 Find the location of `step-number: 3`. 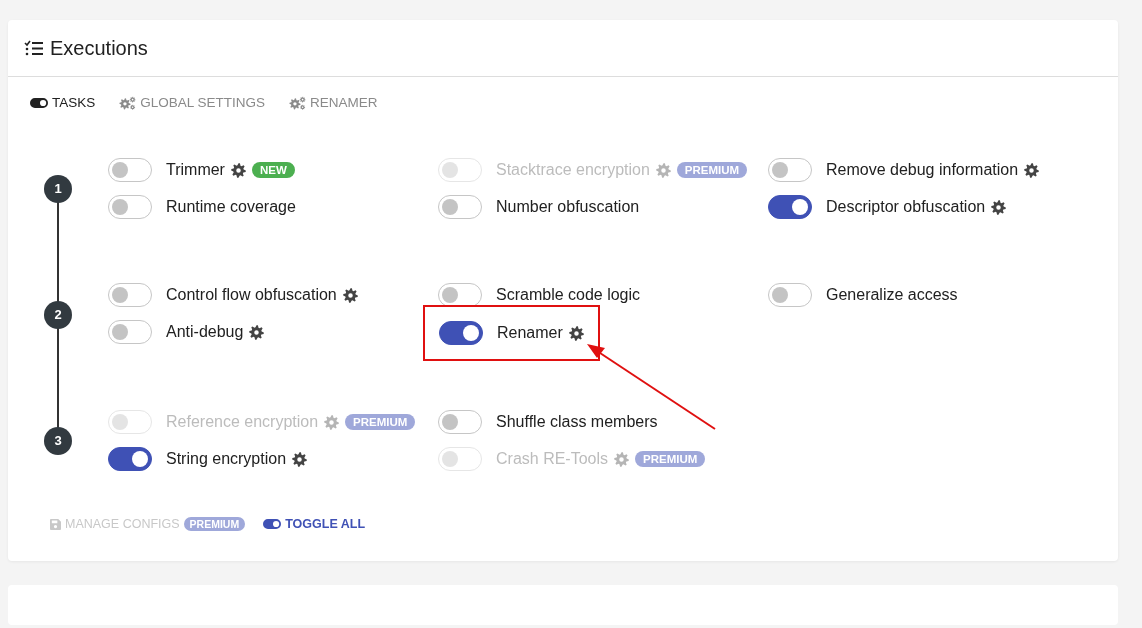

step-number: 3 is located at coordinates (58, 440).